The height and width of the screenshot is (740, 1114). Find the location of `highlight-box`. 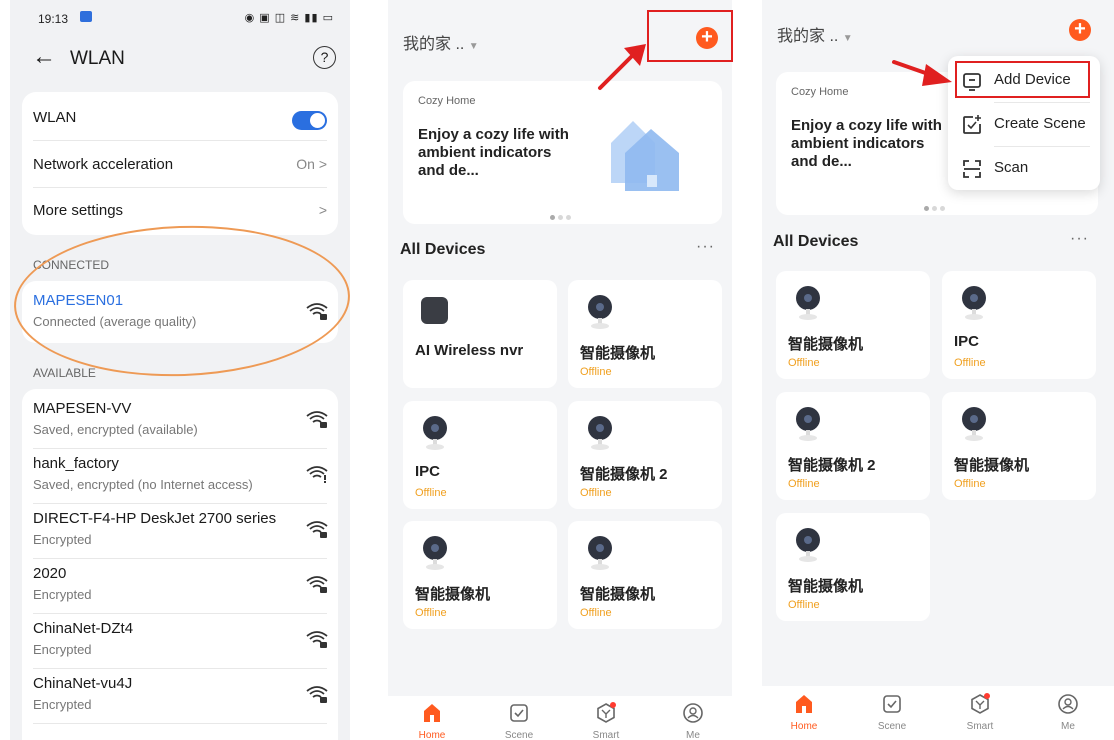

highlight-box is located at coordinates (1022, 79).